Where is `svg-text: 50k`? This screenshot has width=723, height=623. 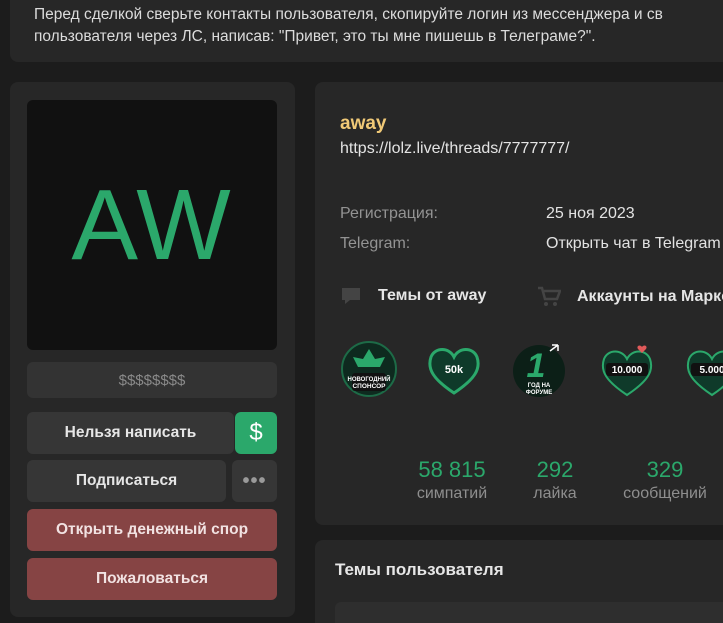
svg-text: 50k is located at coordinates (454, 370).